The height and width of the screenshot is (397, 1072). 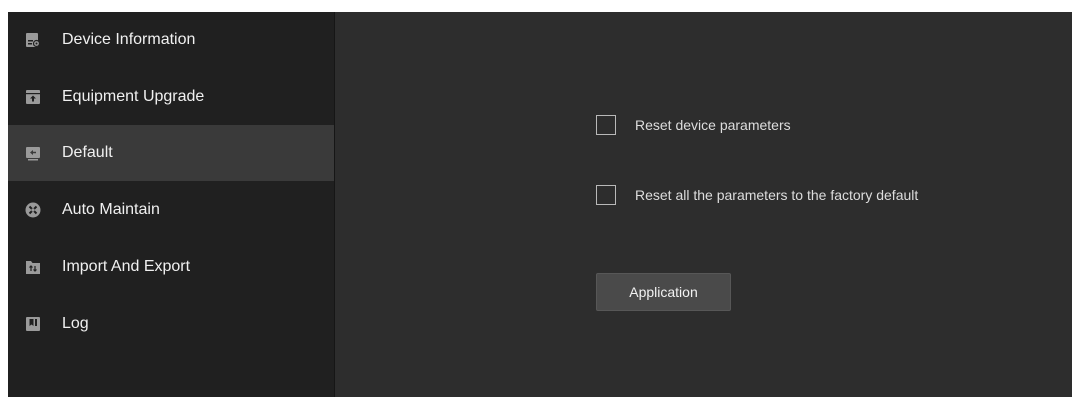 What do you see at coordinates (33, 153) in the screenshot?
I see `default-icon` at bounding box center [33, 153].